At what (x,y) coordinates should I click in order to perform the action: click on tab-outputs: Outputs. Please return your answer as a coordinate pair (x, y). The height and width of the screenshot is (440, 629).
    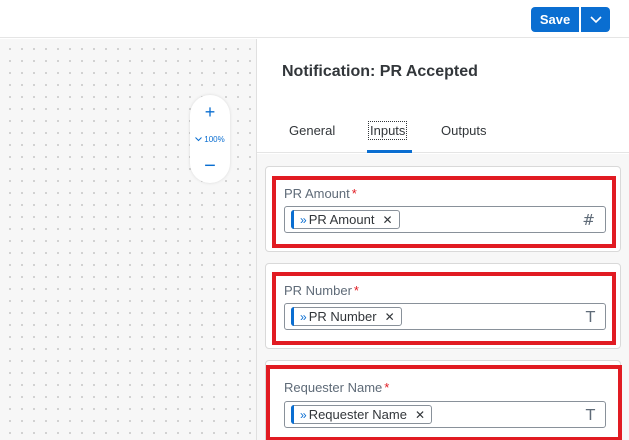
    Looking at the image, I should click on (464, 130).